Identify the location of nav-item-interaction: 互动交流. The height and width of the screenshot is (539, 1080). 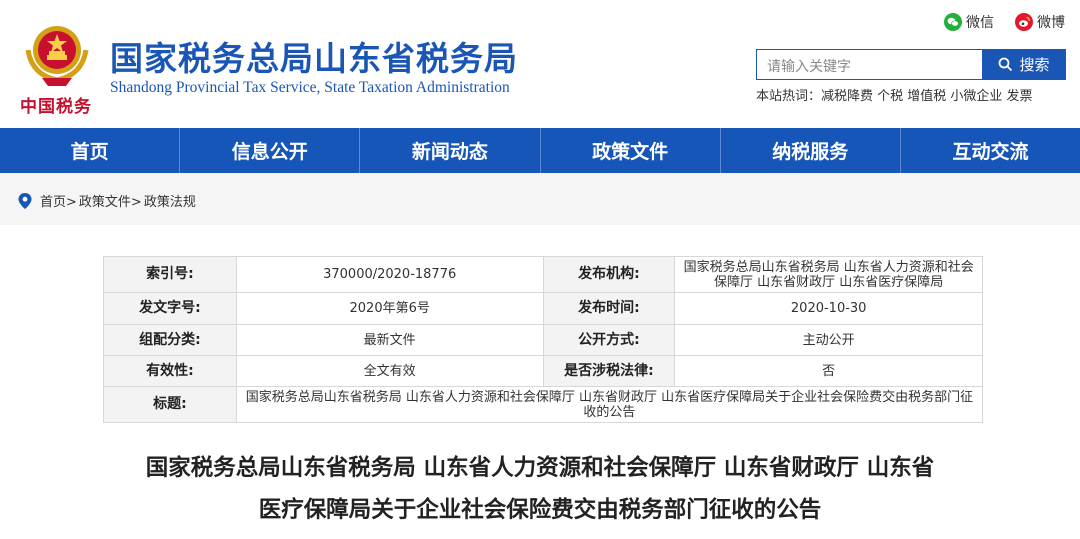
(990, 150).